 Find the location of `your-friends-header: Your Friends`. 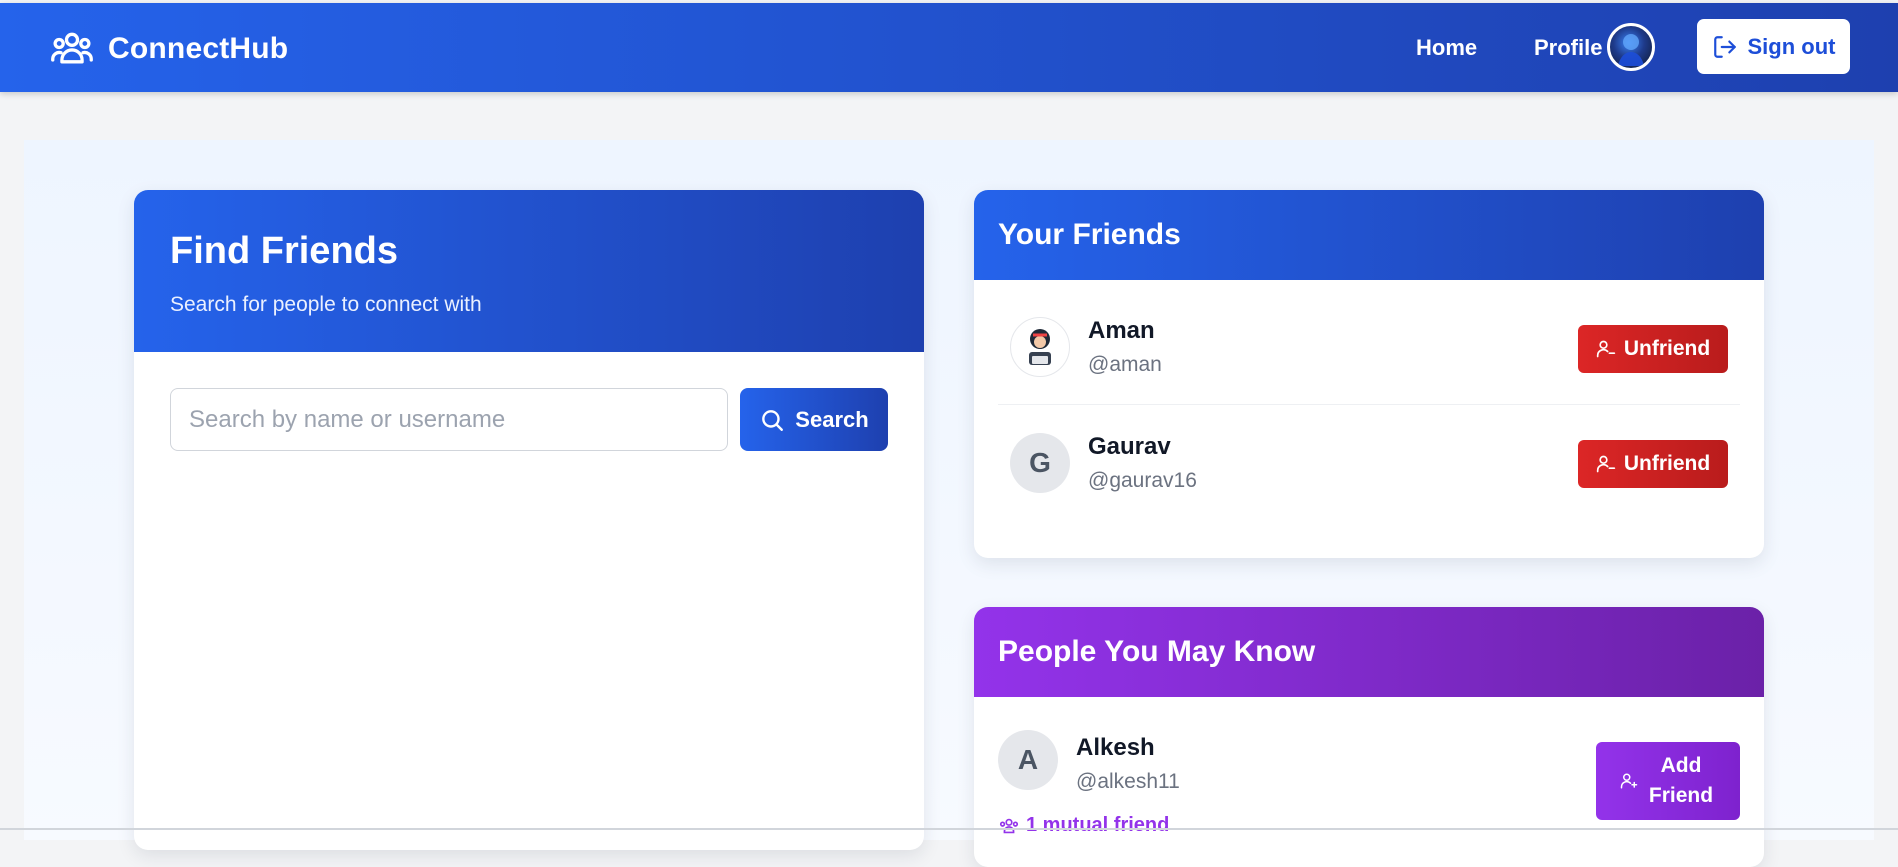

your-friends-header: Your Friends is located at coordinates (1369, 235).